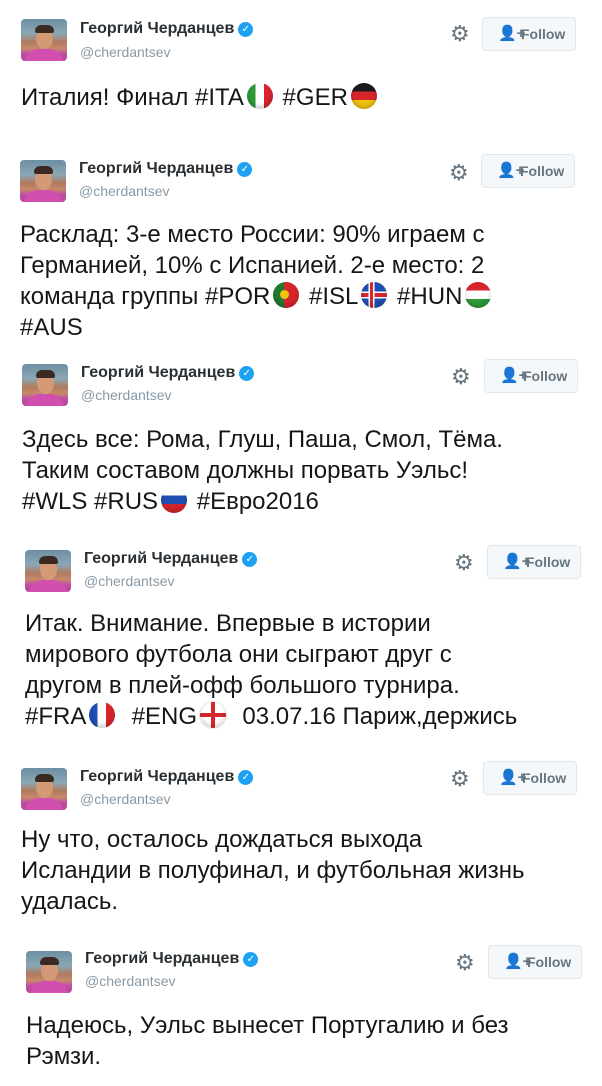 The width and height of the screenshot is (602, 1086). Describe the element at coordinates (200, 97) in the screenshot. I see `tweet-text: Италия! Финал #ITA #GER` at that location.